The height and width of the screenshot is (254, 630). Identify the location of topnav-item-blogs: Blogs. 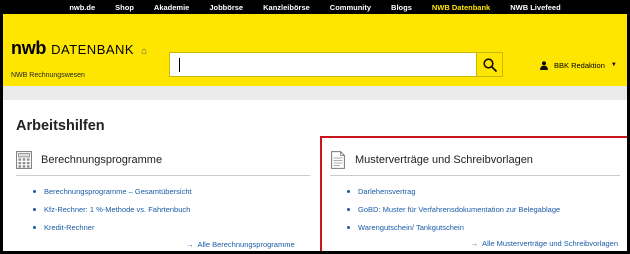
(401, 7).